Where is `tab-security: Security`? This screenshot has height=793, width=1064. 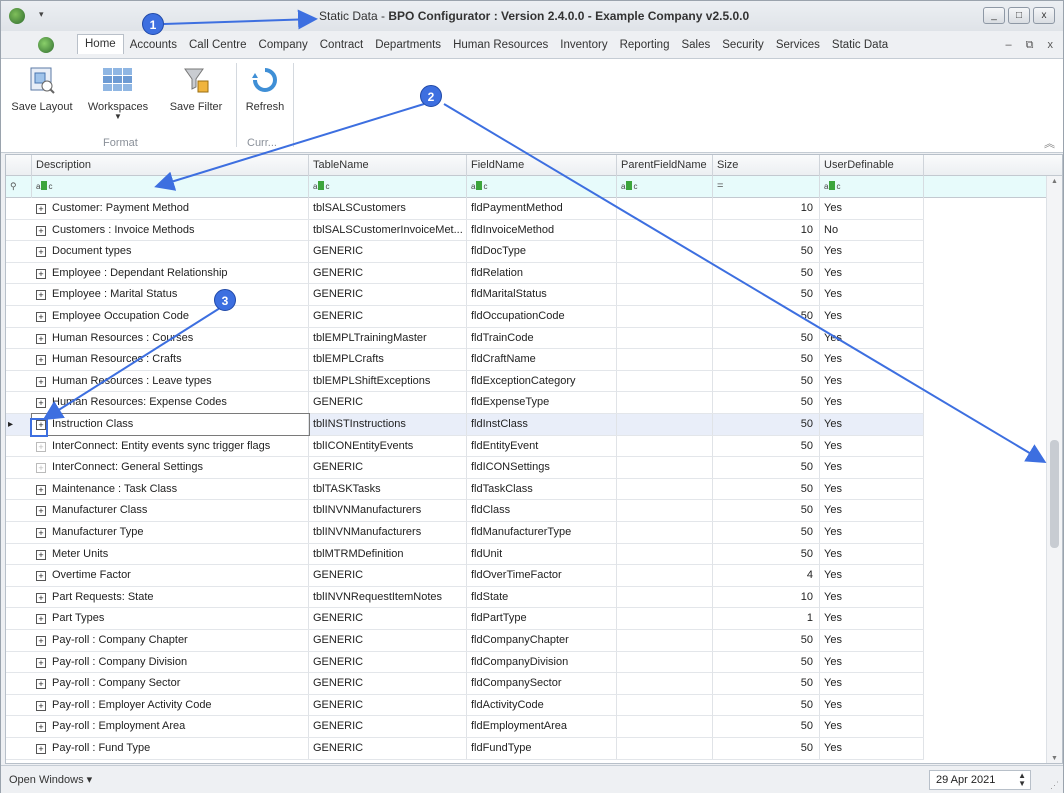 tab-security: Security is located at coordinates (743, 45).